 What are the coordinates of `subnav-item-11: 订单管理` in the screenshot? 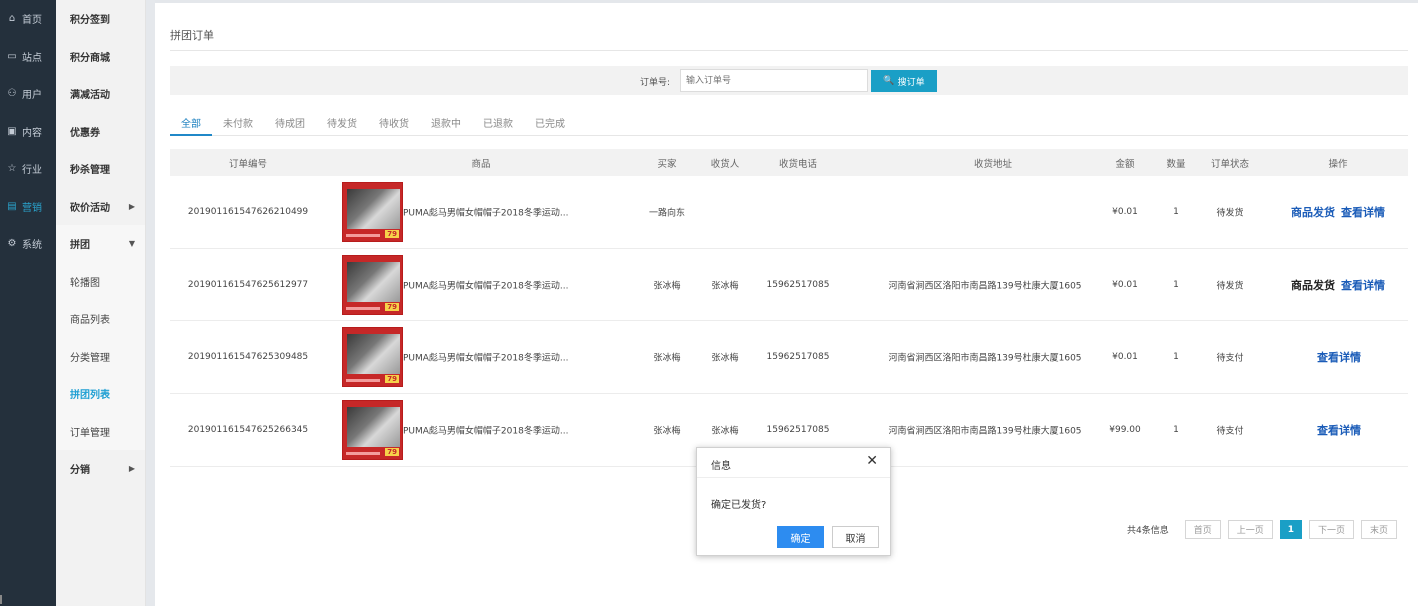 It's located at (100, 431).